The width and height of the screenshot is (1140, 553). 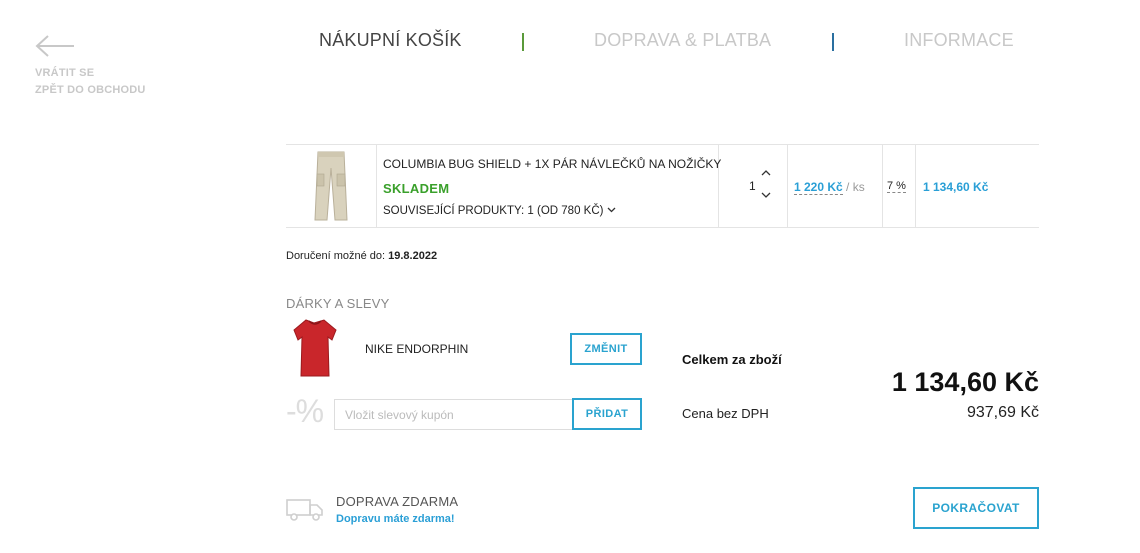 I want to click on shipping-title: DOPRAVA ZDARMA, so click(x=397, y=501).